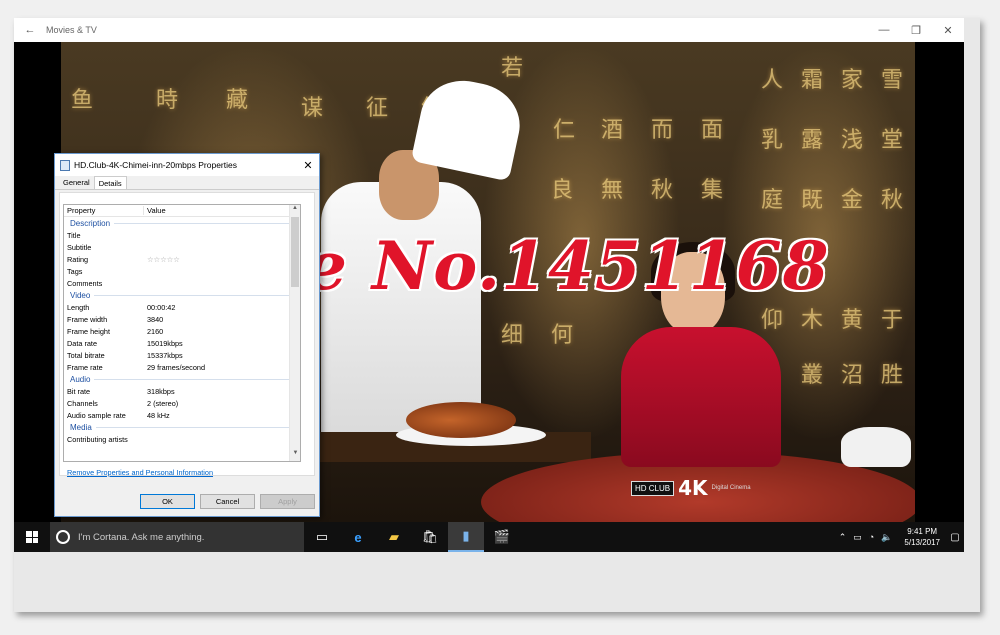  What do you see at coordinates (167, 501) in the screenshot?
I see `ok-button: OK` at bounding box center [167, 501].